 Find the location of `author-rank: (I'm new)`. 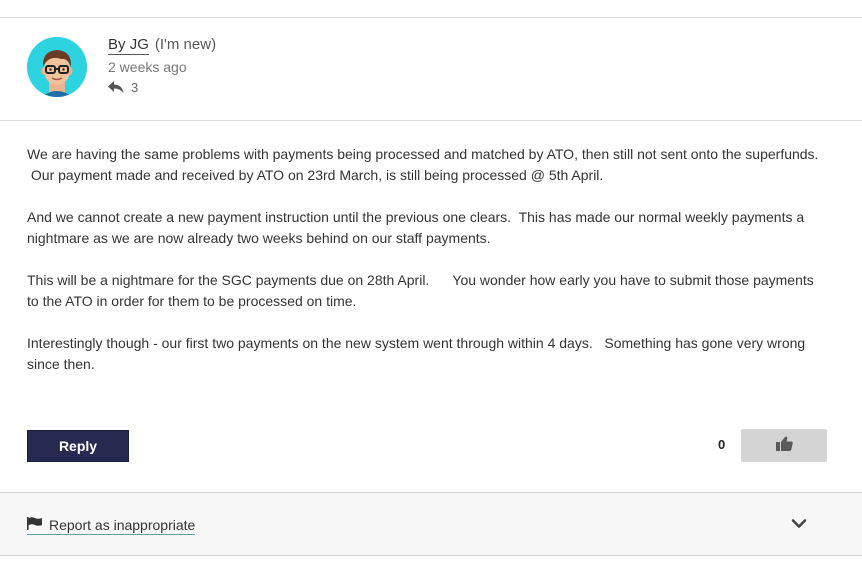

author-rank: (I'm new) is located at coordinates (185, 44).